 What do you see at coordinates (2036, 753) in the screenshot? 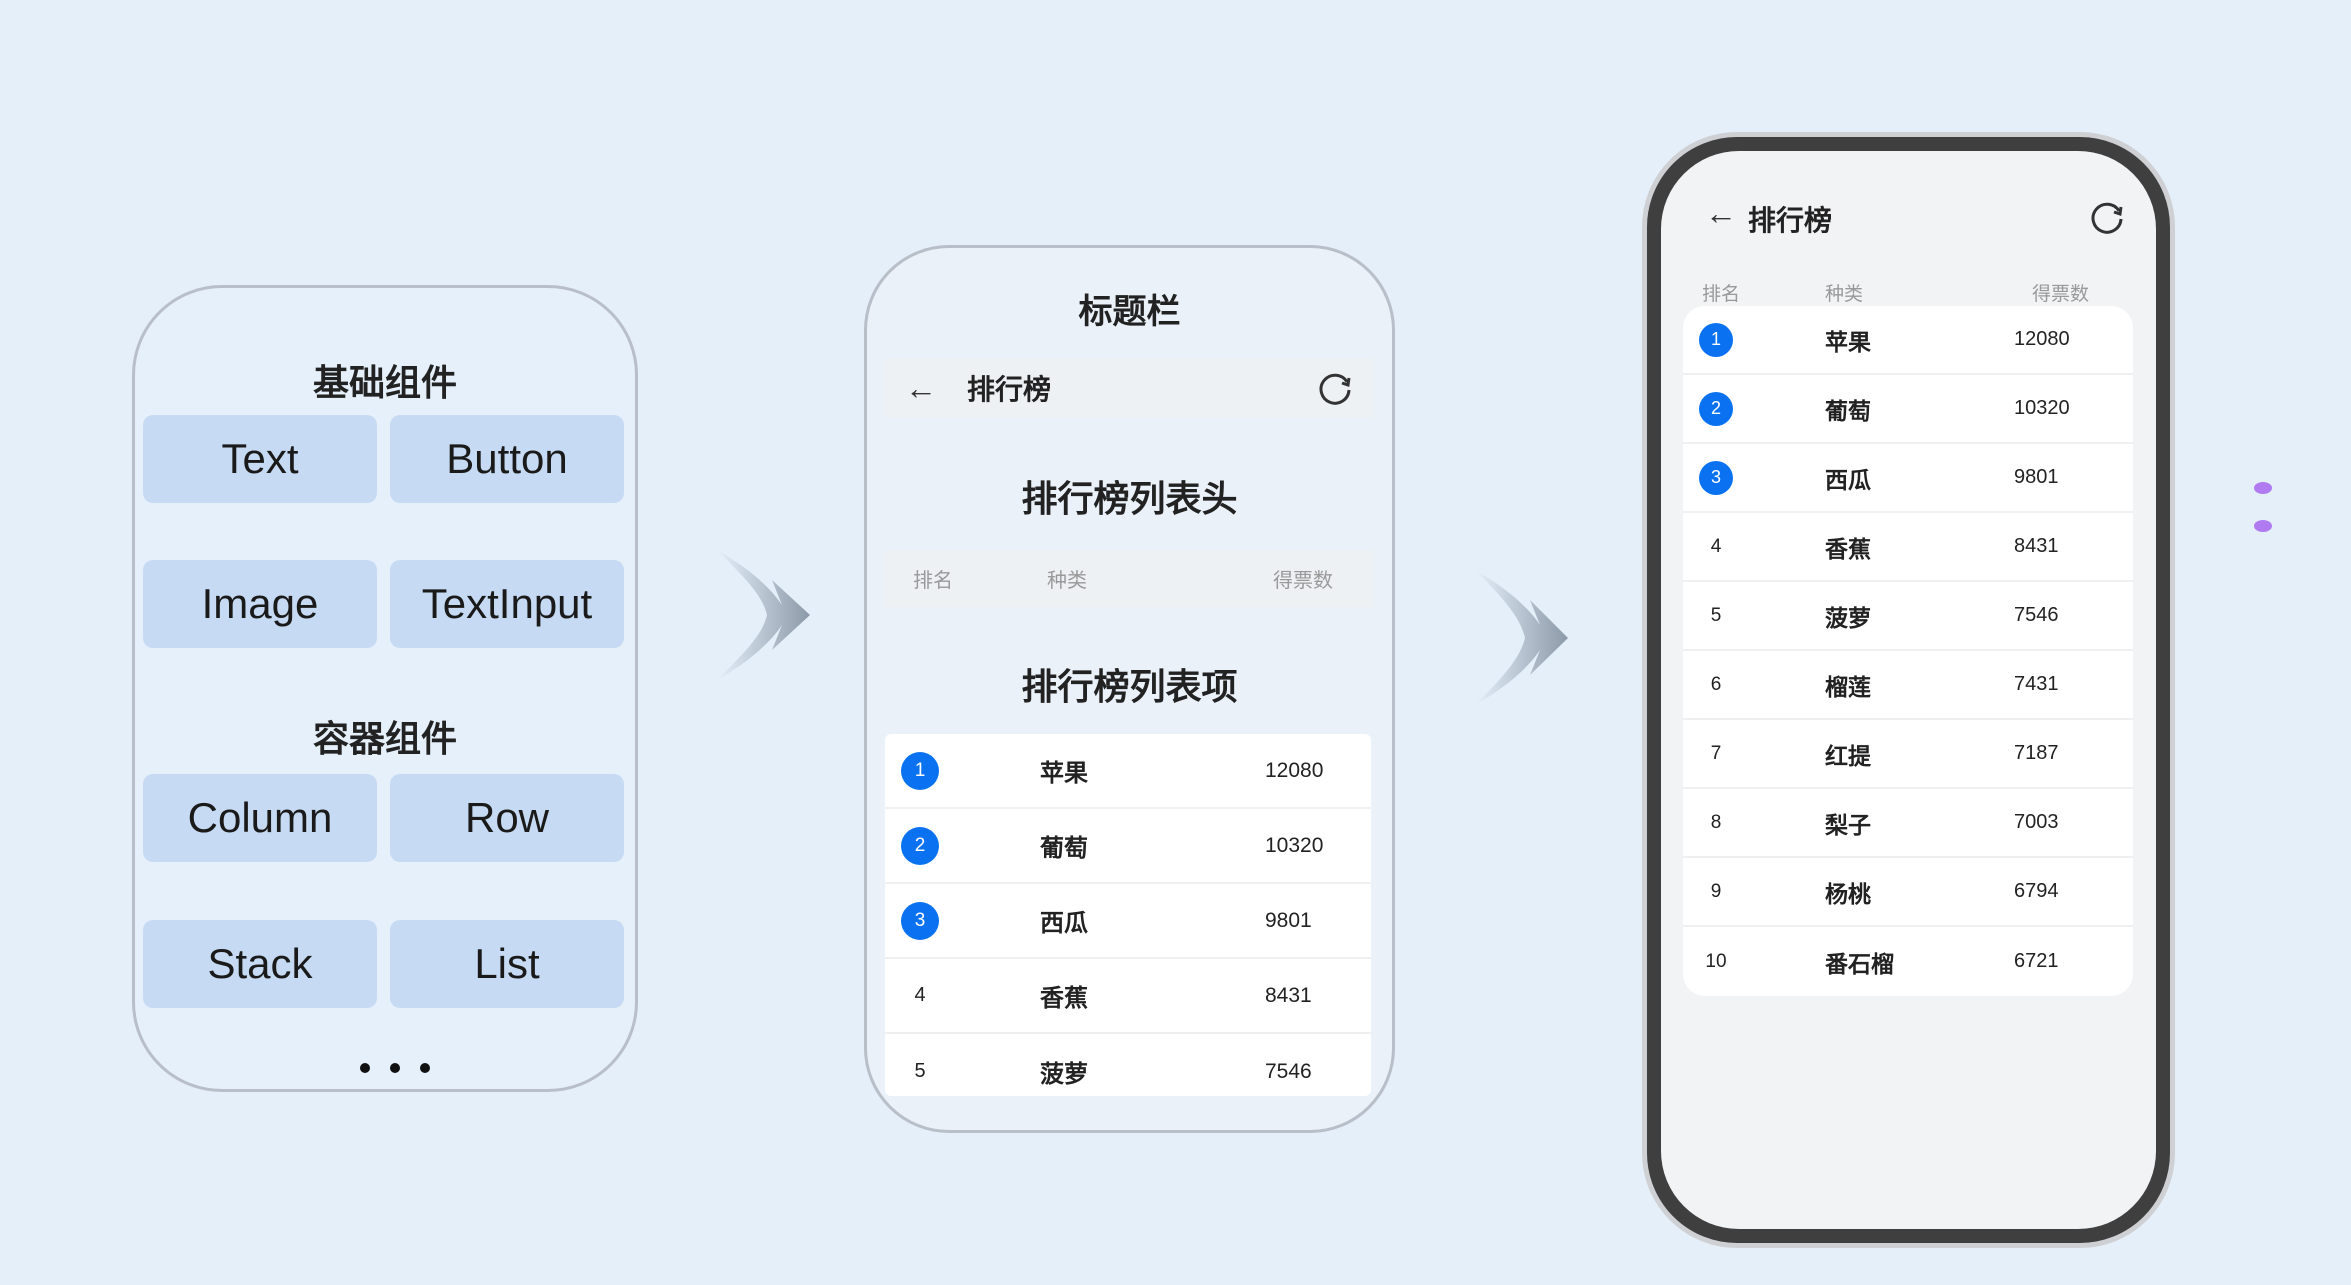
I see `vote-count: 7187` at bounding box center [2036, 753].